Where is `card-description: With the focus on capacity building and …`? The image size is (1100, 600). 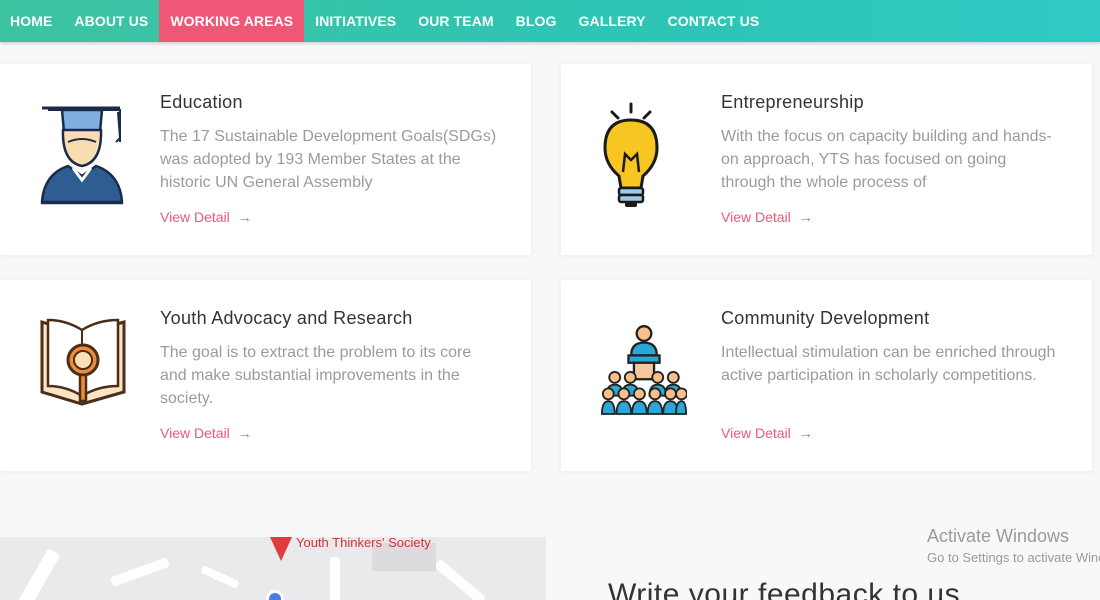 card-description: With the focus on capacity building and … is located at coordinates (886, 159).